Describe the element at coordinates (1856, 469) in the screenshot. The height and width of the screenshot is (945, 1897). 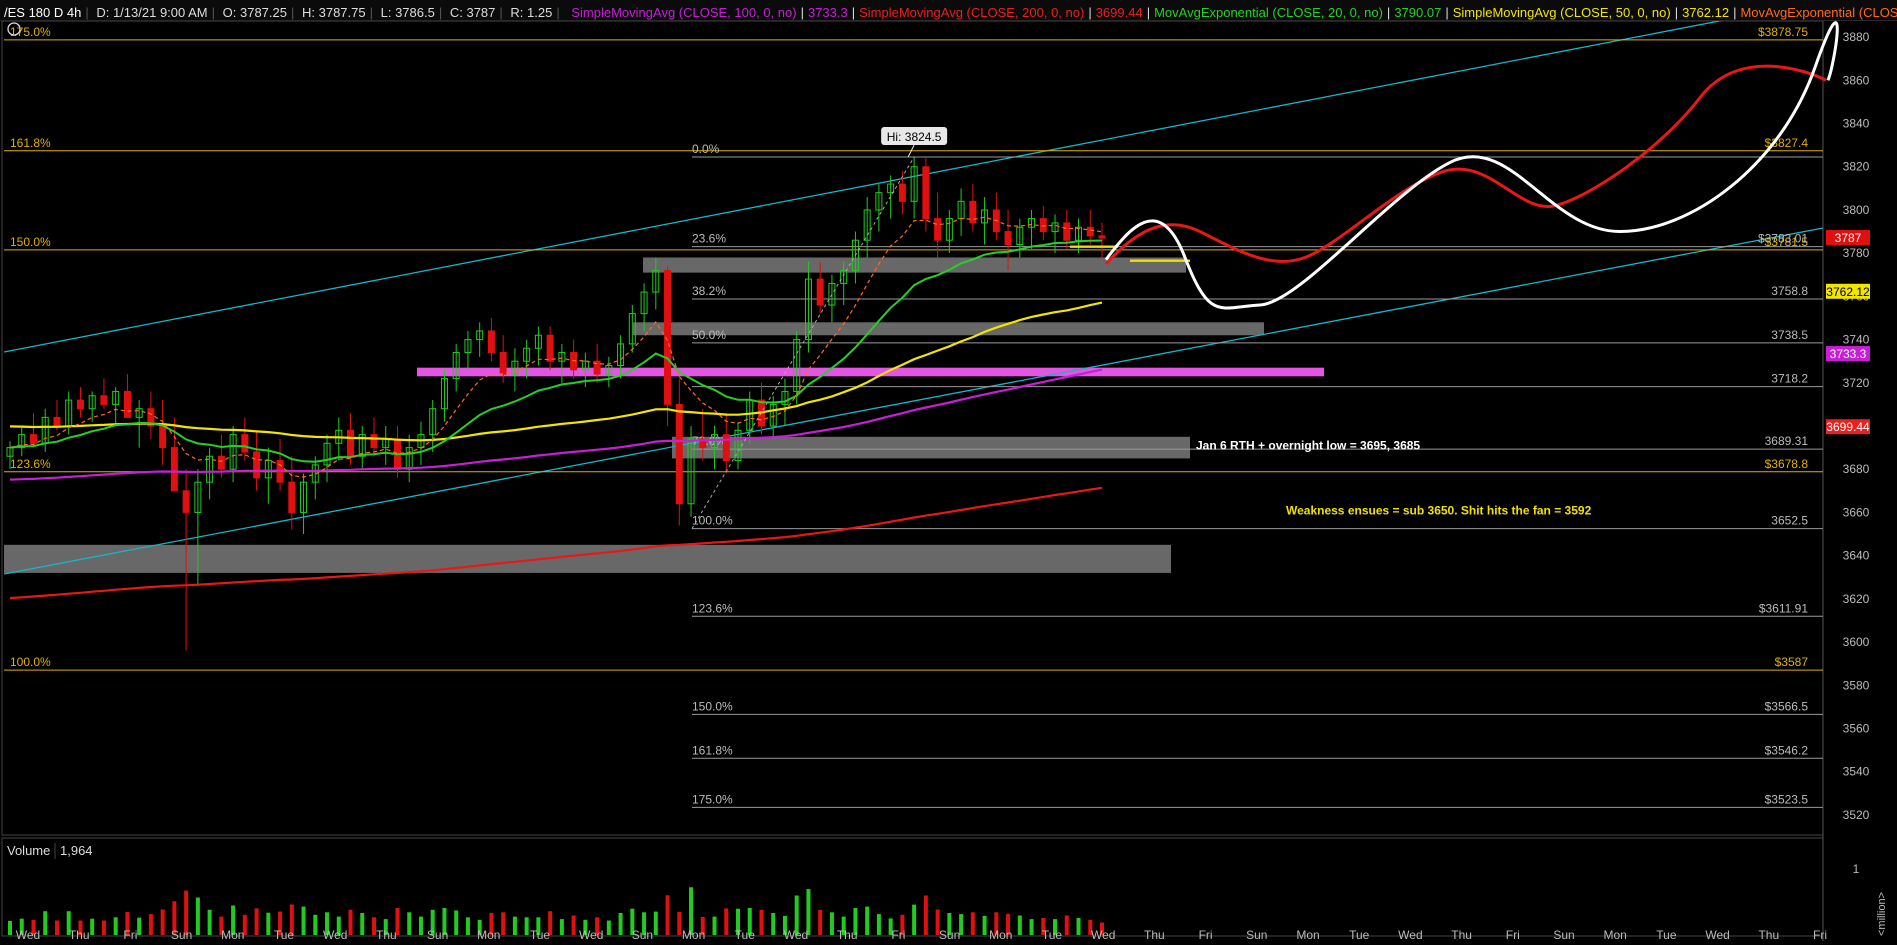
I see `y-tick-label: 3680` at that location.